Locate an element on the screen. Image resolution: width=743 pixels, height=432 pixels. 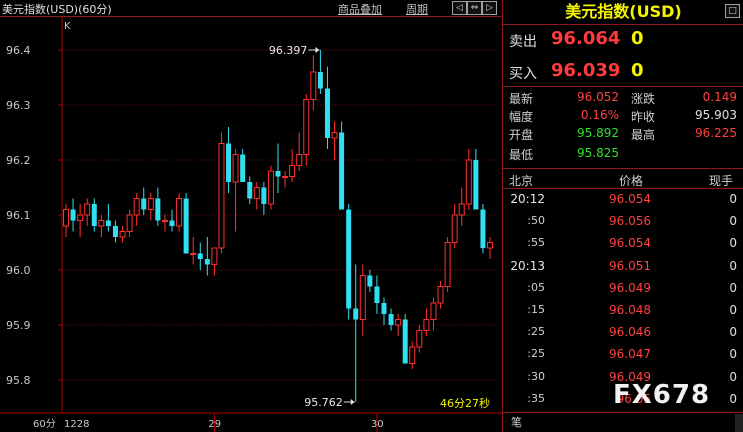
tick-header-price: 价格 is located at coordinates (631, 181).